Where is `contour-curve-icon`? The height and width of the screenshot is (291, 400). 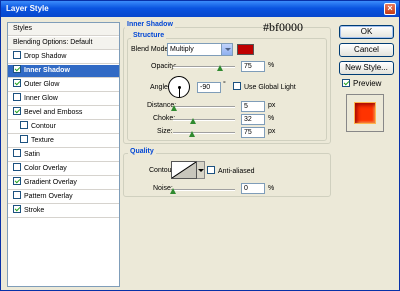 contour-curve-icon is located at coordinates (184, 170).